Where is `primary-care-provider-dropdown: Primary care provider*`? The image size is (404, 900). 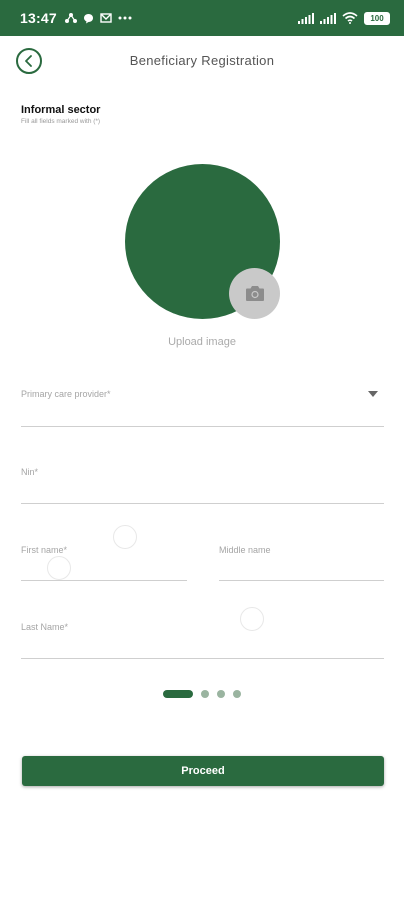
primary-care-provider-dropdown: Primary care provider* is located at coordinates (202, 405).